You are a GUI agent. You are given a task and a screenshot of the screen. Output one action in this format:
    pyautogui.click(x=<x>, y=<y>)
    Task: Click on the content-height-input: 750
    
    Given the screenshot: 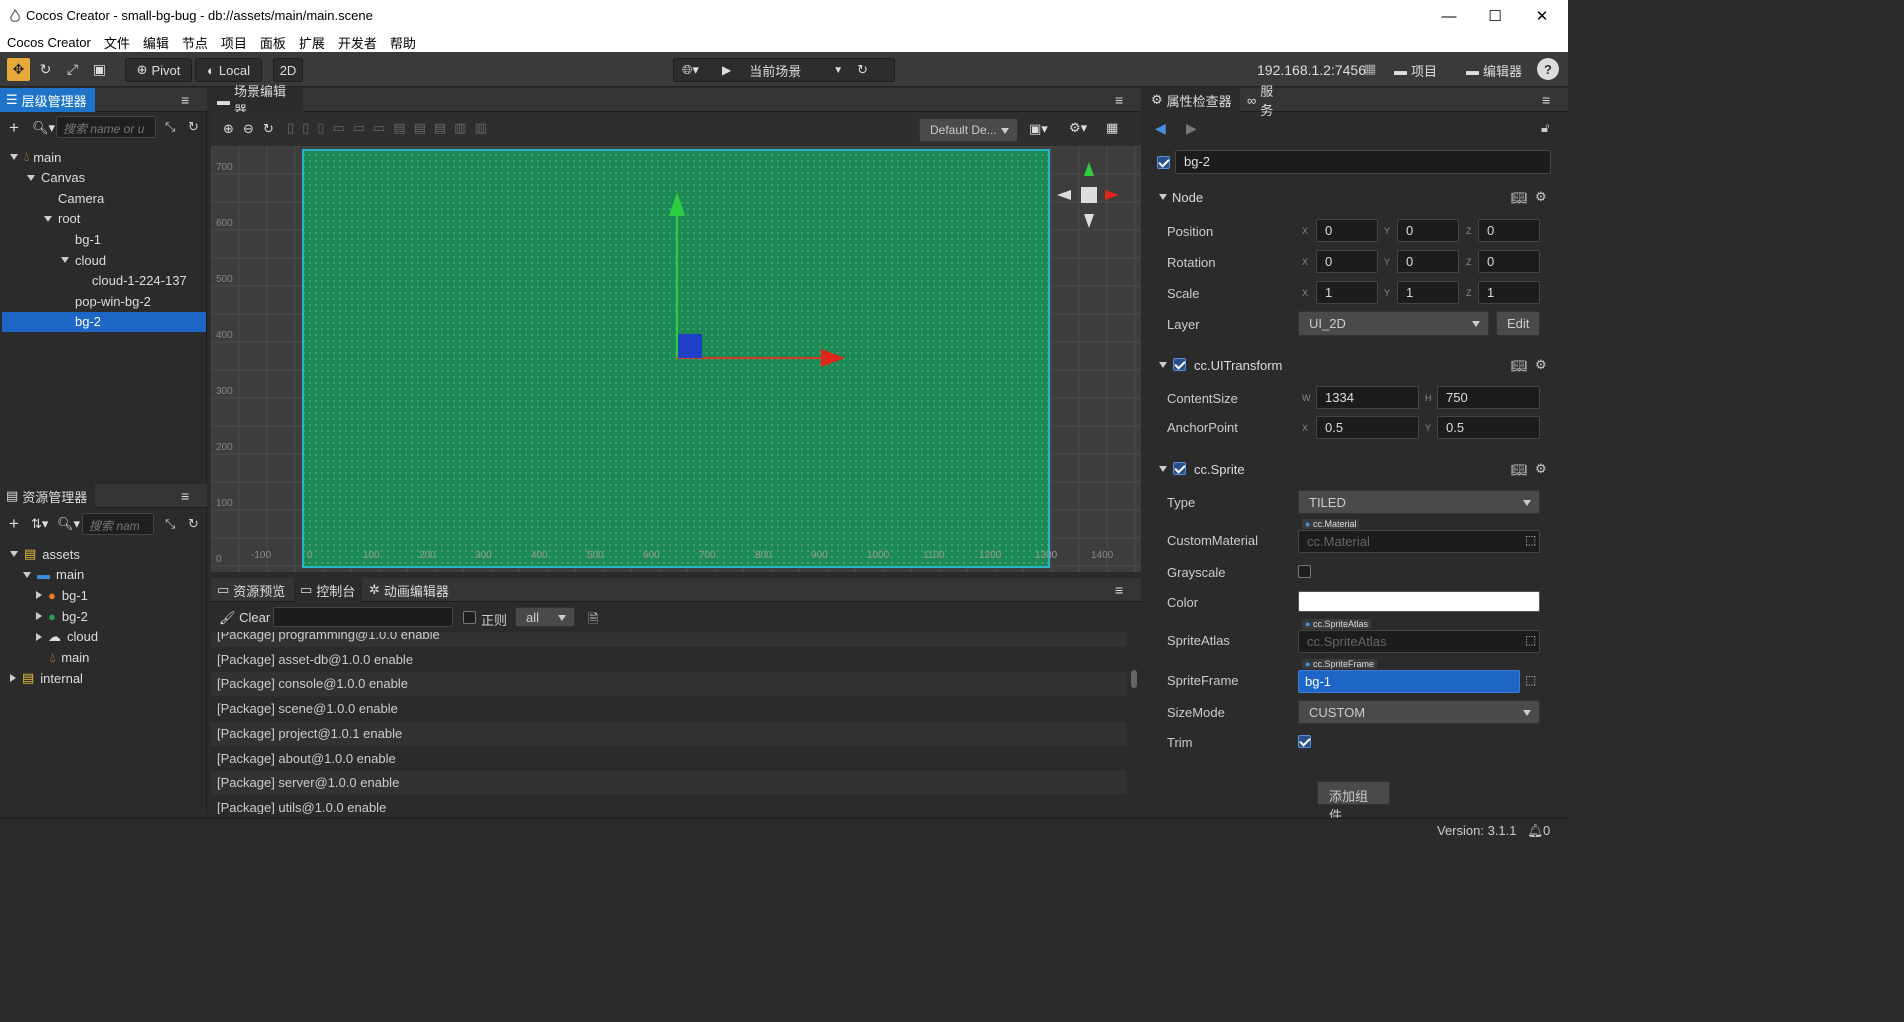 What is the action you would take?
    pyautogui.click(x=1488, y=397)
    